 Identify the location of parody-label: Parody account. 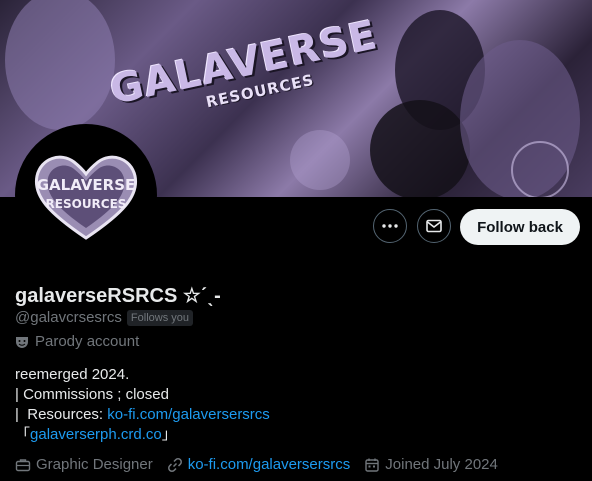
(77, 341).